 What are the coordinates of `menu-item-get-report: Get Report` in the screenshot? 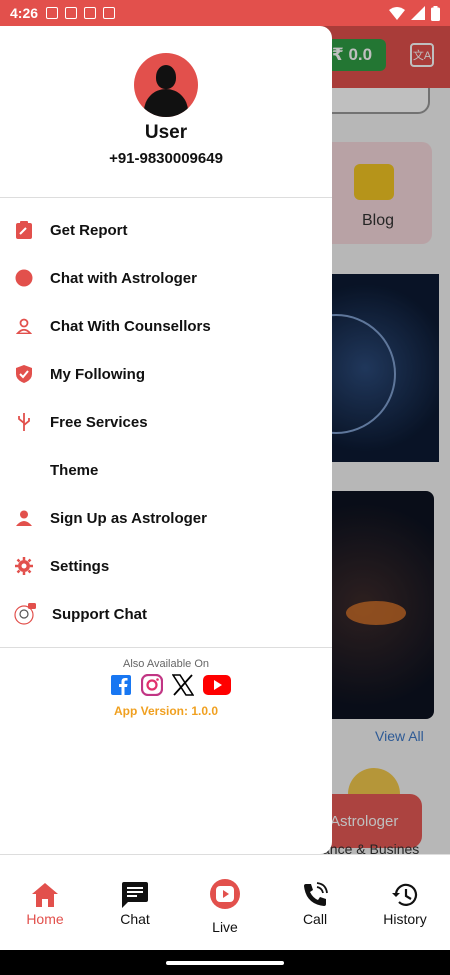 It's located at (166, 230).